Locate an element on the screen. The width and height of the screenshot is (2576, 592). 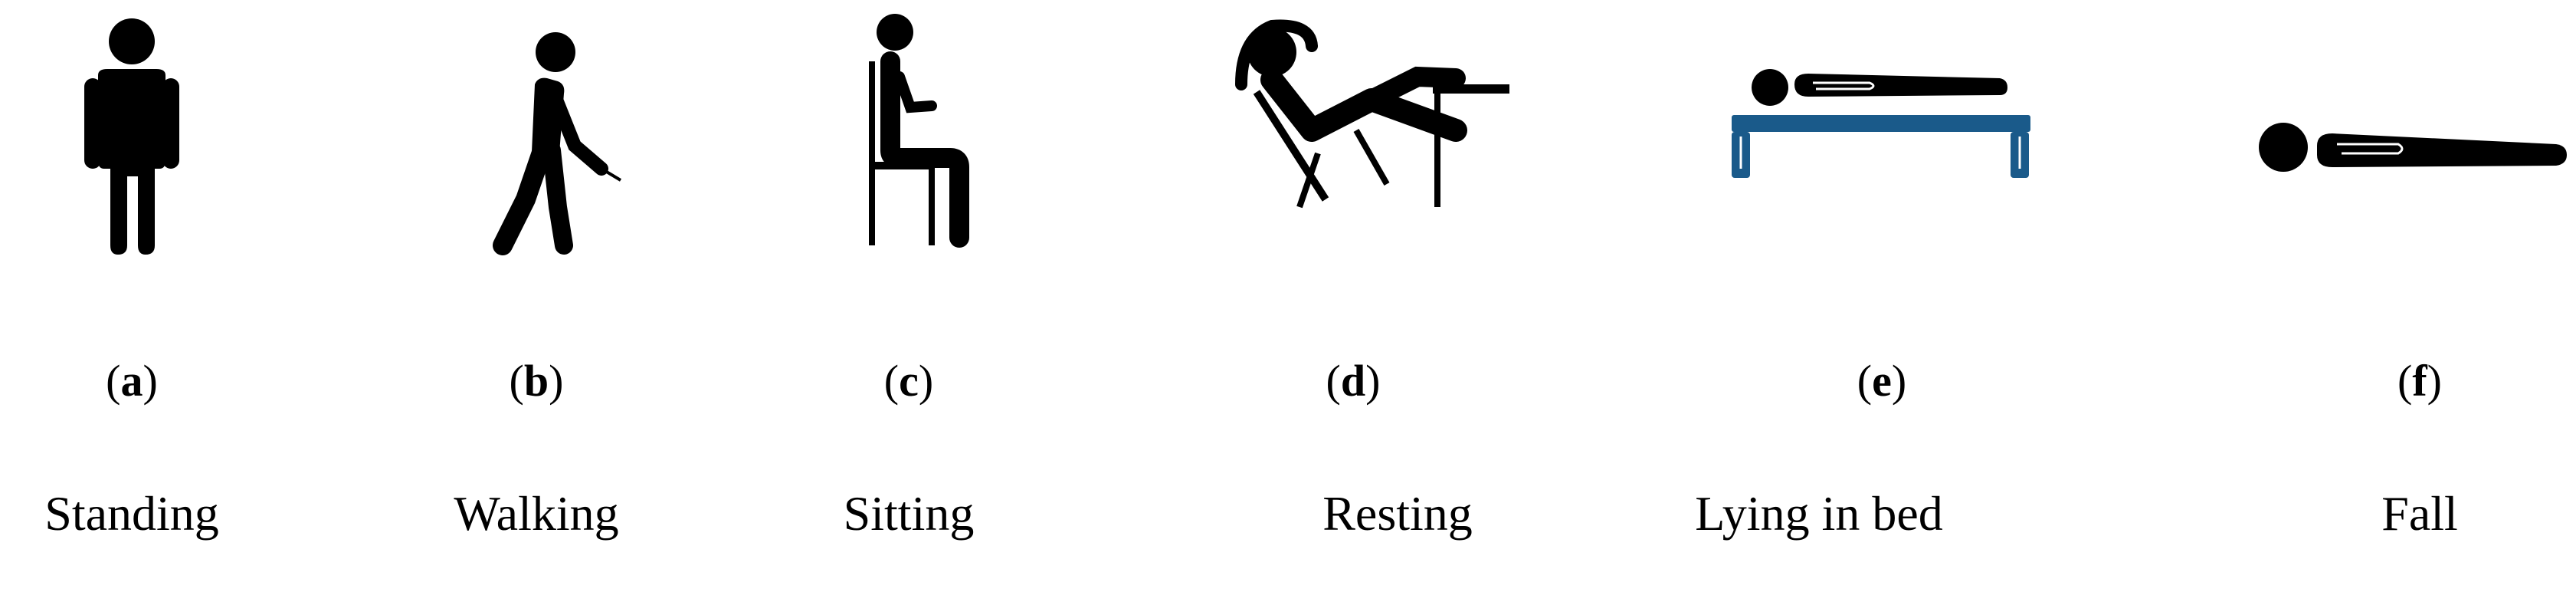
caption-resting: Resting is located at coordinates (1398, 513).